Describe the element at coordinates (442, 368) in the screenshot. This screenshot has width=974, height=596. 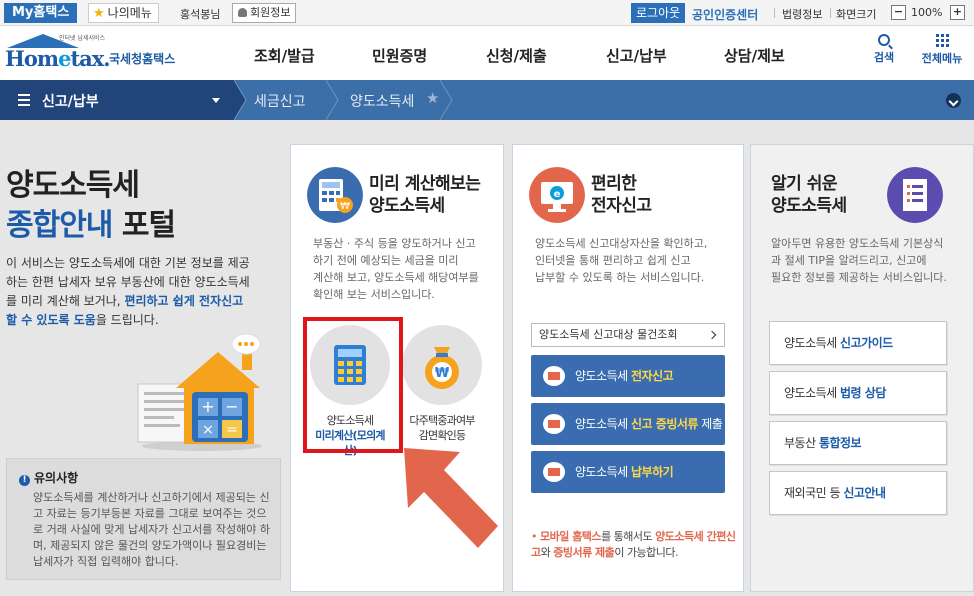
I see `money-bag-glyph: ₩` at that location.